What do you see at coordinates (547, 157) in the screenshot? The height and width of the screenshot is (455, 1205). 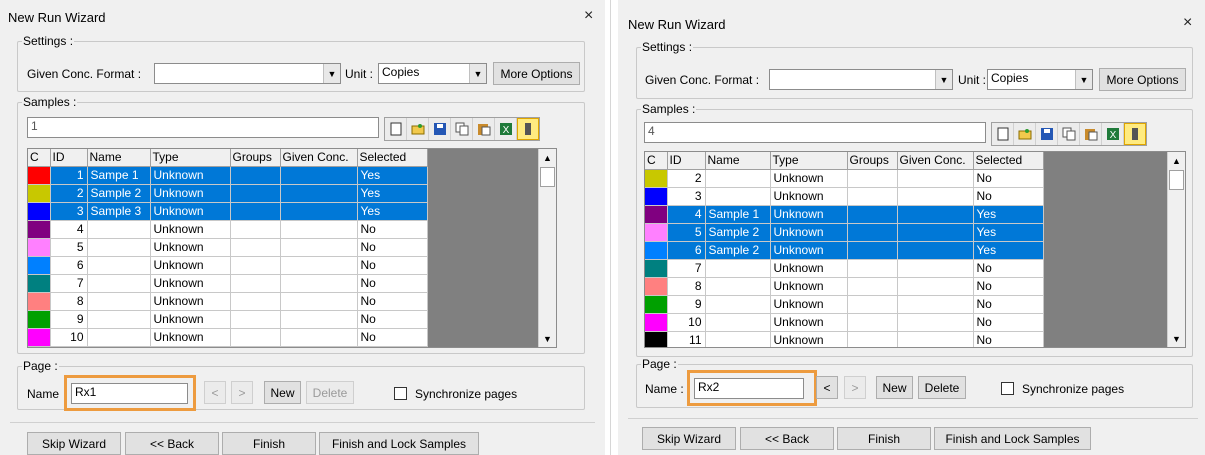 I see `scroll-up-icon: ▲` at bounding box center [547, 157].